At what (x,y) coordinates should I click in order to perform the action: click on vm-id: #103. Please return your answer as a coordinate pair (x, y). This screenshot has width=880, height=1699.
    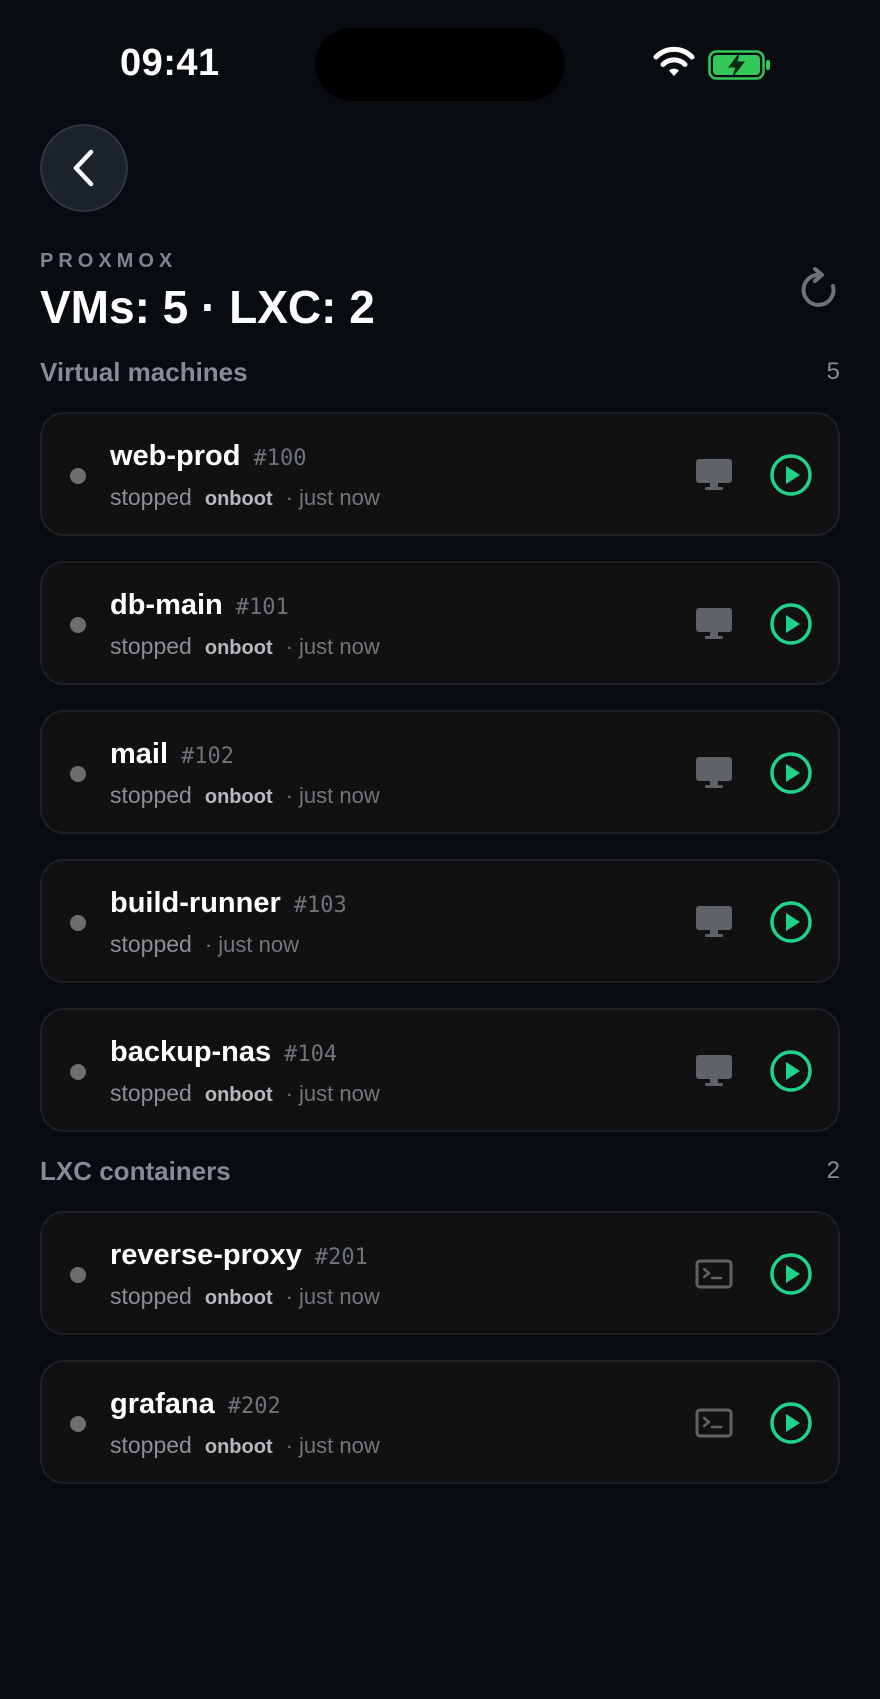
    Looking at the image, I should click on (320, 905).